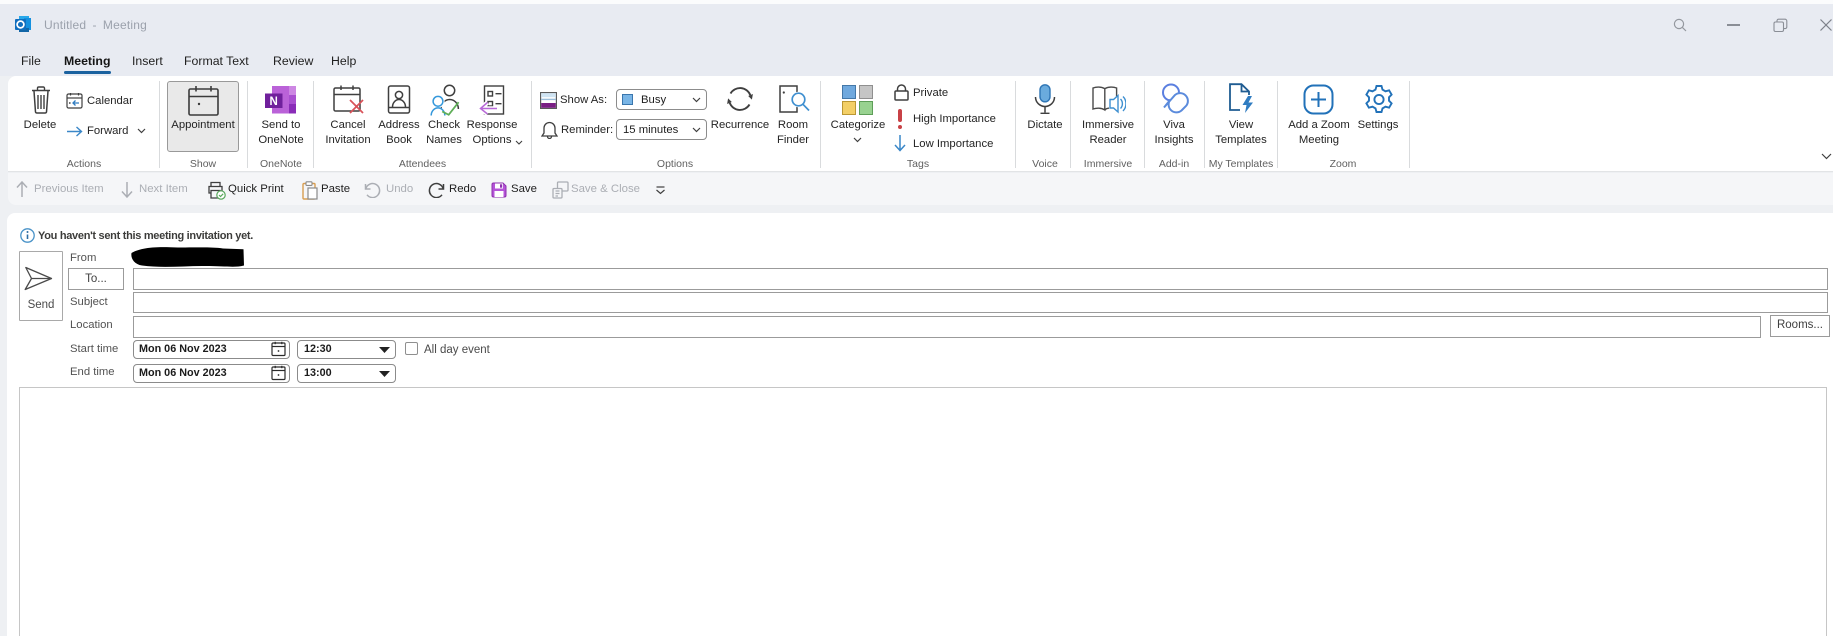 This screenshot has height=636, width=1833. I want to click on svg-text: N, so click(274, 102).